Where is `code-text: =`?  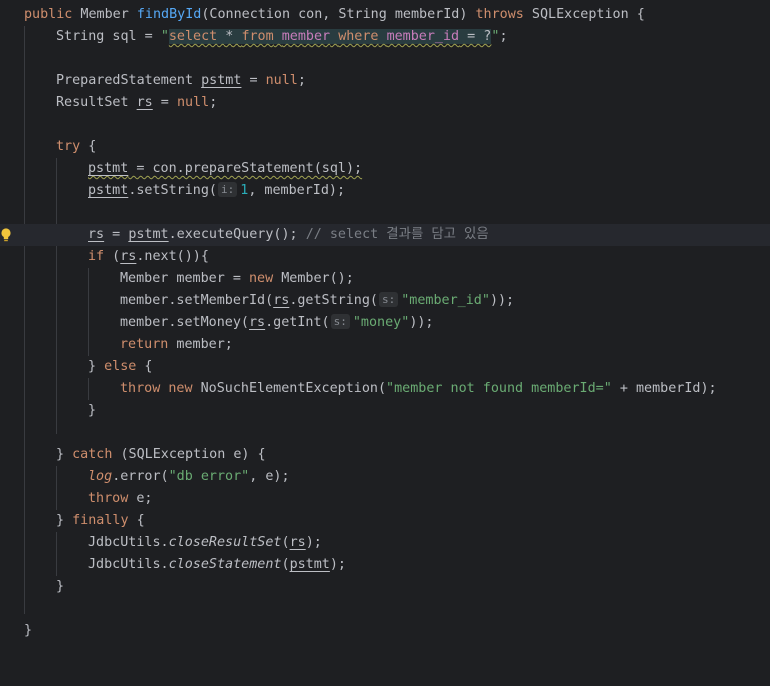
code-text: = is located at coordinates (253, 80).